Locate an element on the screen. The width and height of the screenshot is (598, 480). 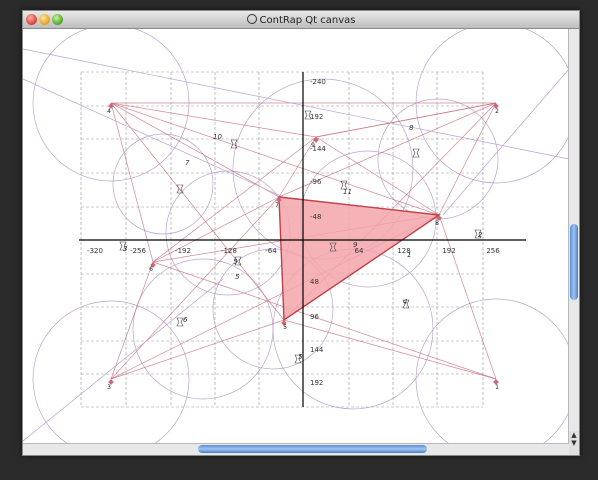
vertical-scrollbar is located at coordinates (573, 236).